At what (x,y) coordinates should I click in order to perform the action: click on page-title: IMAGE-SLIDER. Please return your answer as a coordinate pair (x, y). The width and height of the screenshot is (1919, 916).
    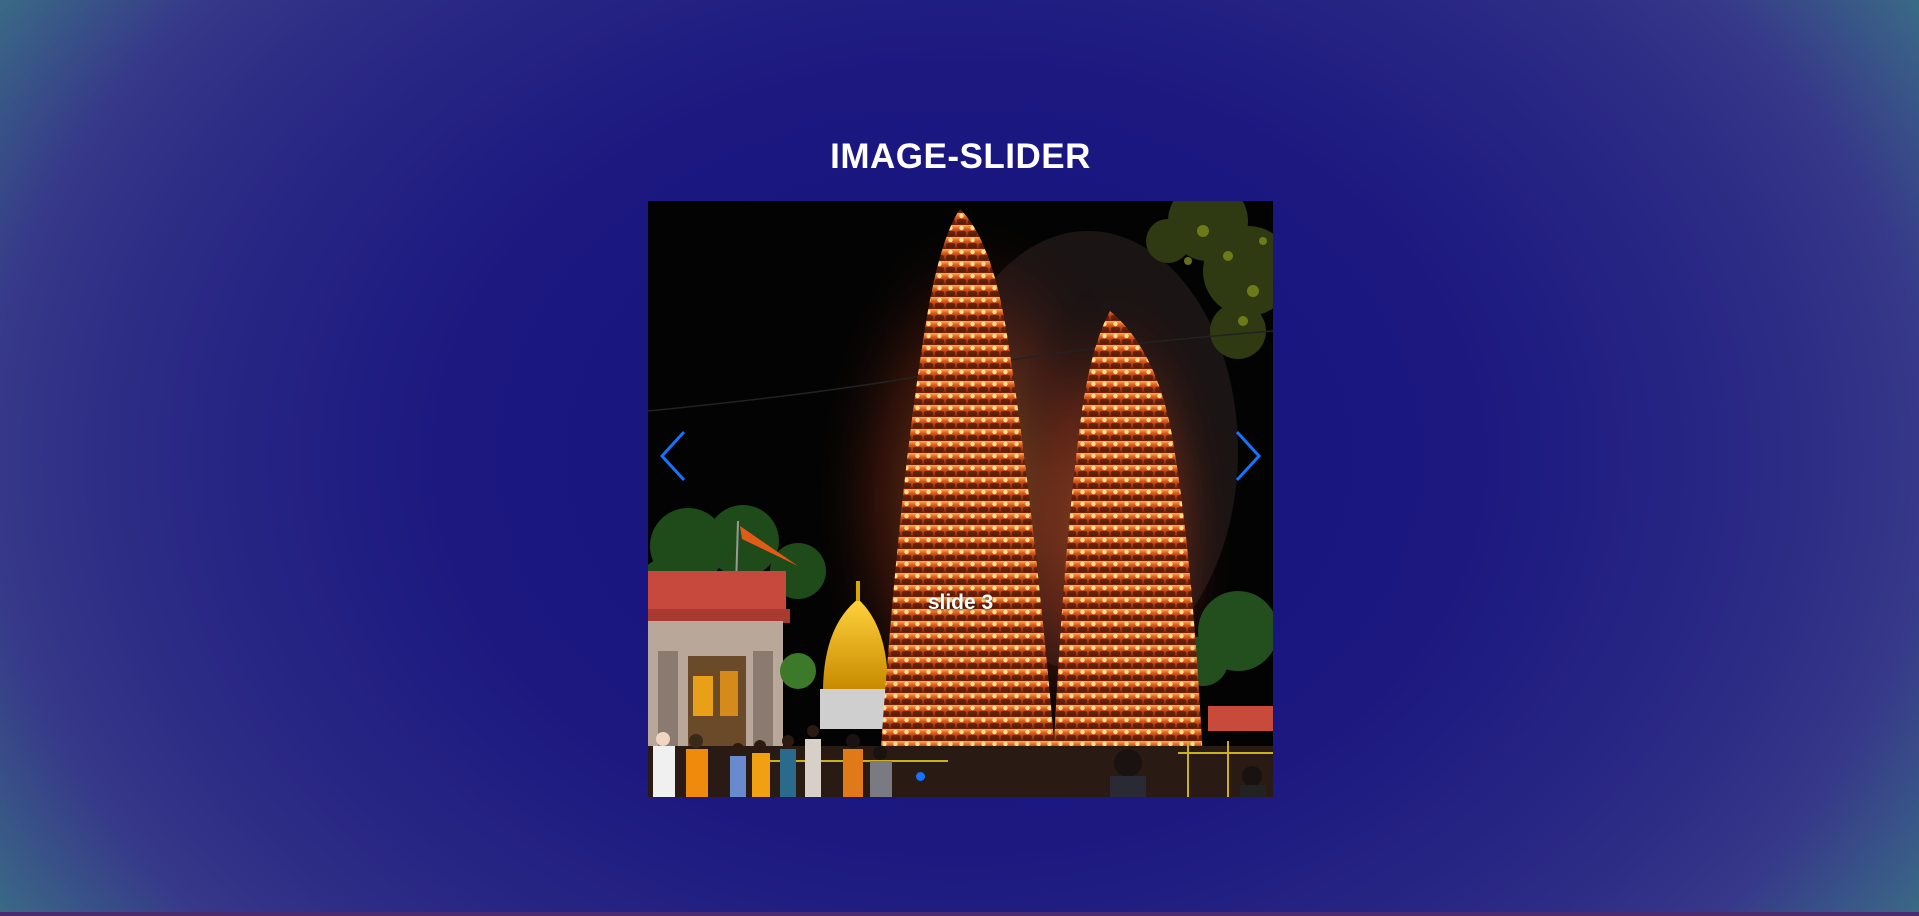
    Looking at the image, I should click on (960, 156).